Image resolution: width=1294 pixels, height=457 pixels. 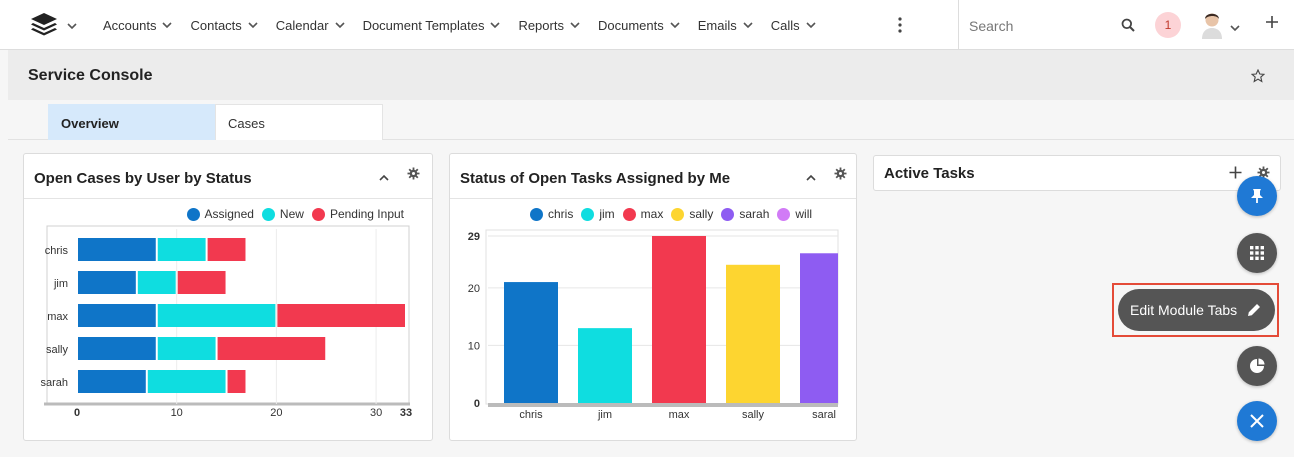 What do you see at coordinates (1128, 27) in the screenshot?
I see `search-icon` at bounding box center [1128, 27].